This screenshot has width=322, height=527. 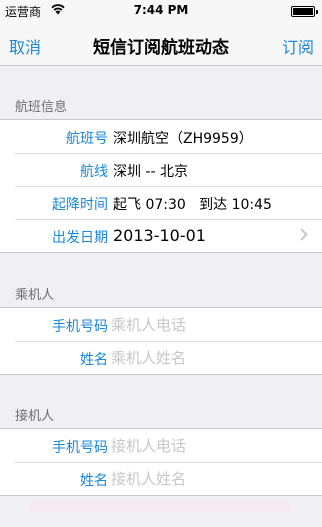 What do you see at coordinates (35, 416) in the screenshot?
I see `section-title: 接机人` at bounding box center [35, 416].